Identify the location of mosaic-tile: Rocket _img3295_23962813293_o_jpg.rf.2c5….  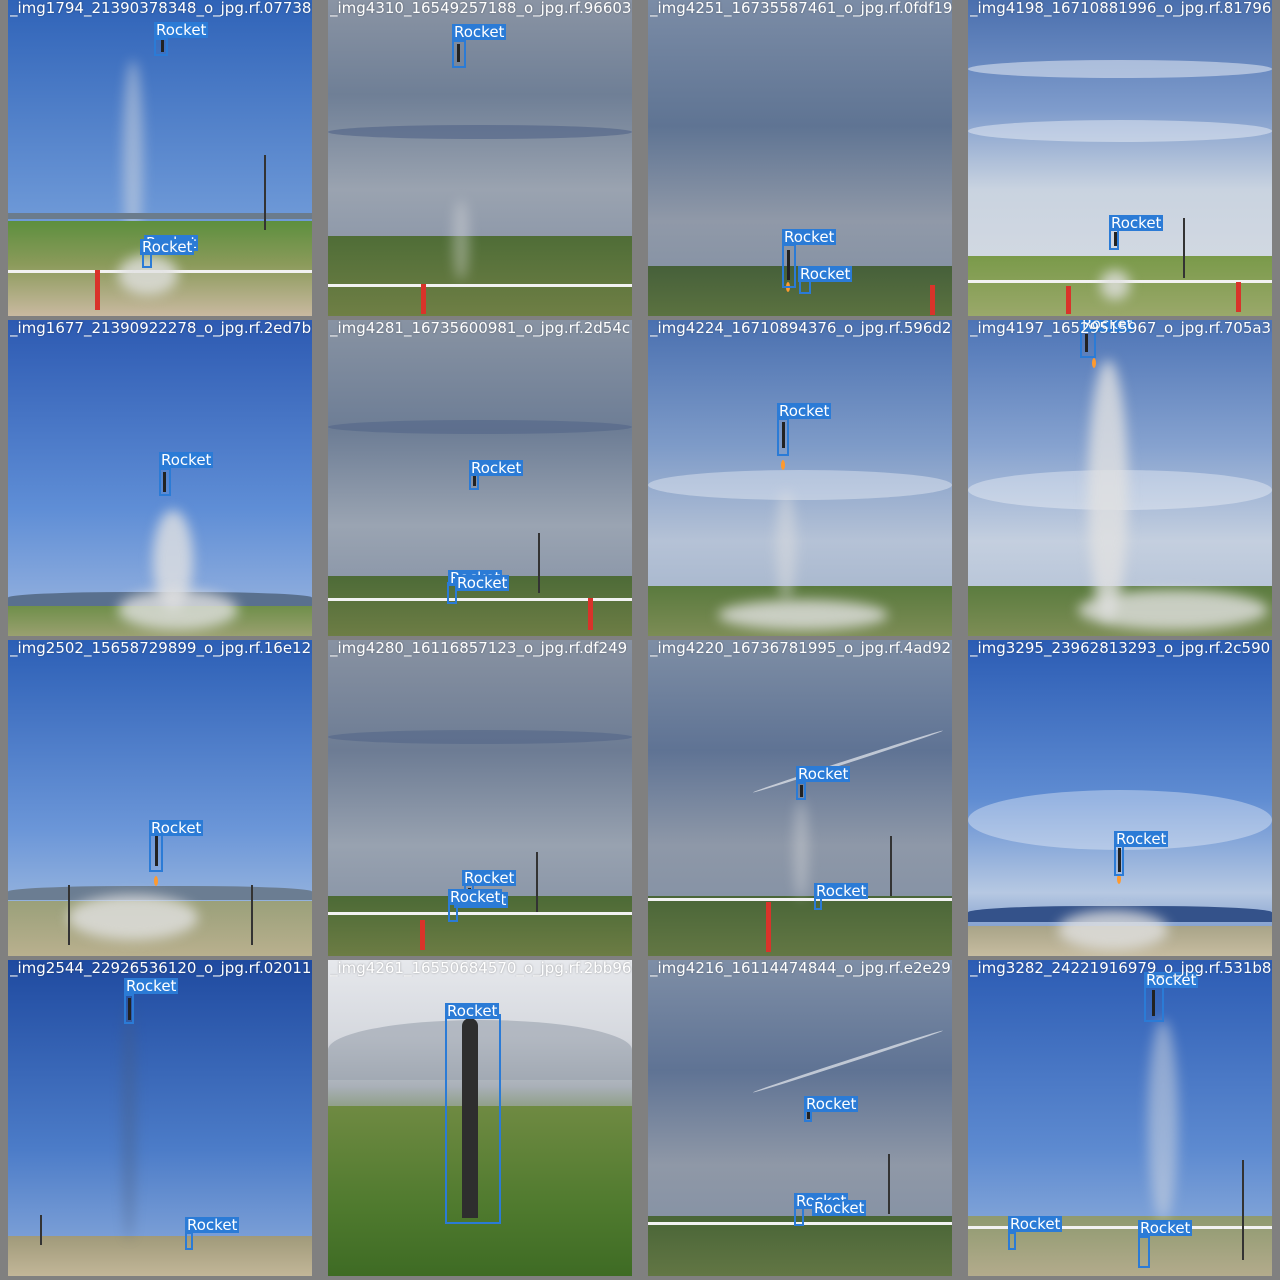
(1120, 798).